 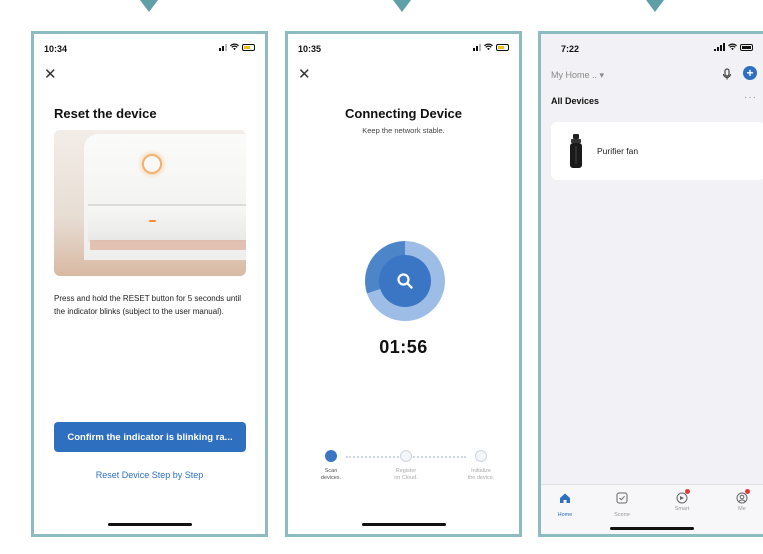 What do you see at coordinates (481, 456) in the screenshot?
I see `initialize-icon` at bounding box center [481, 456].